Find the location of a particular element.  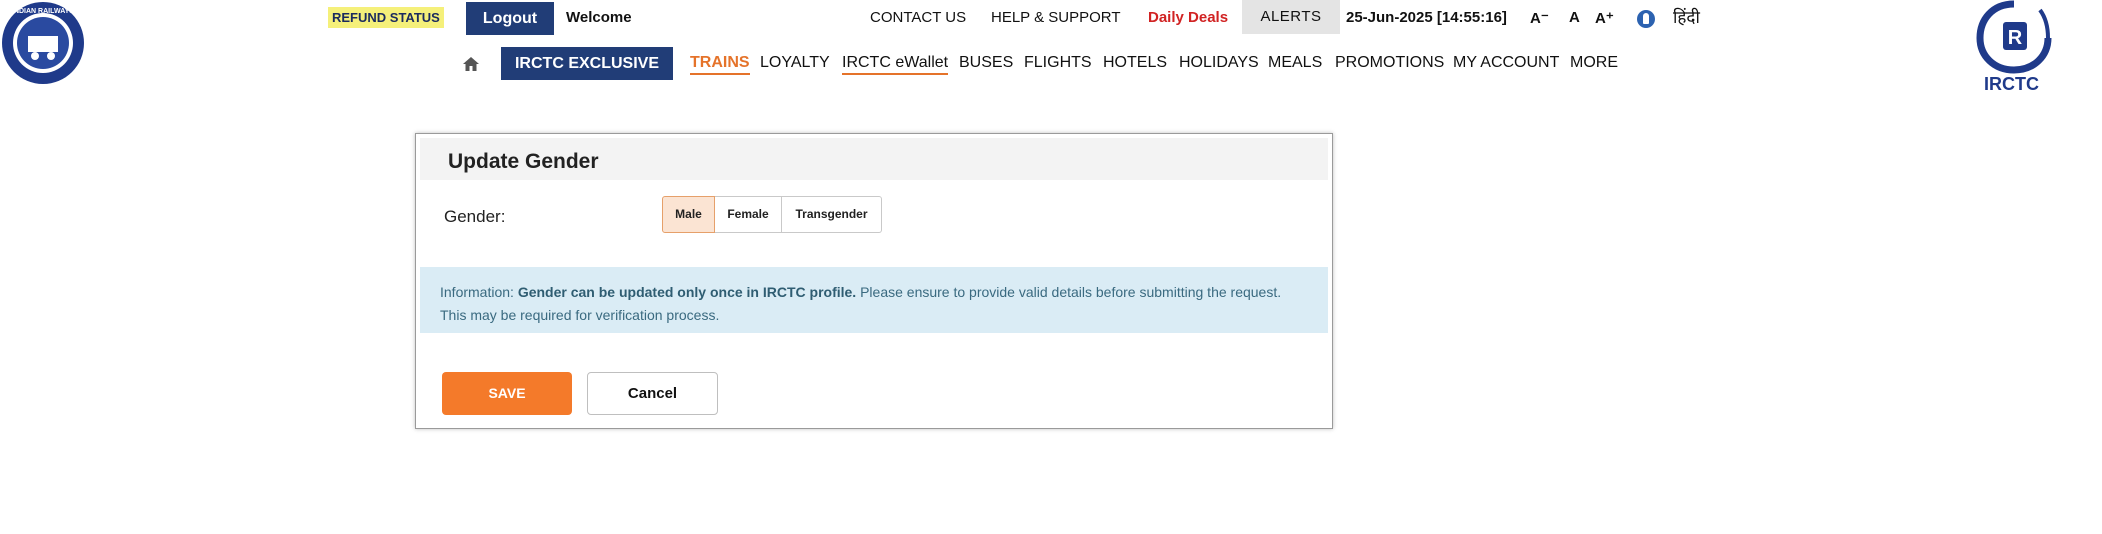

help-support-link: HELP & SUPPORT is located at coordinates (1056, 17).